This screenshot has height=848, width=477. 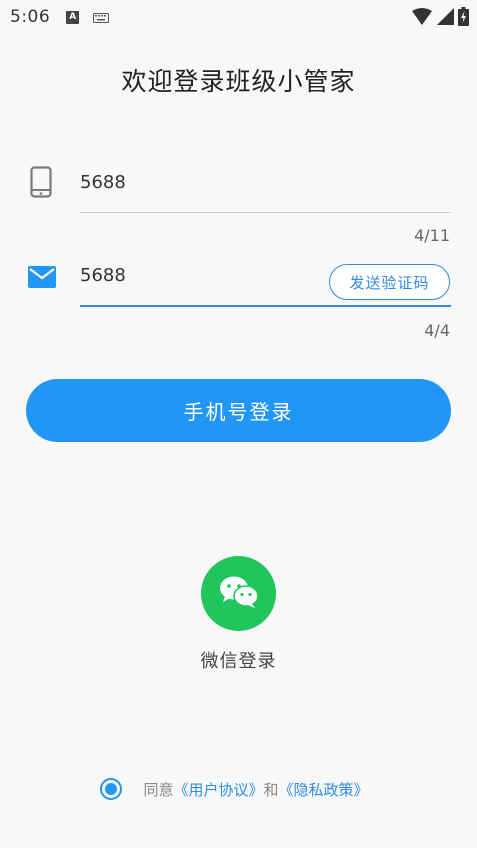 I want to click on wifi-icon, so click(x=422, y=18).